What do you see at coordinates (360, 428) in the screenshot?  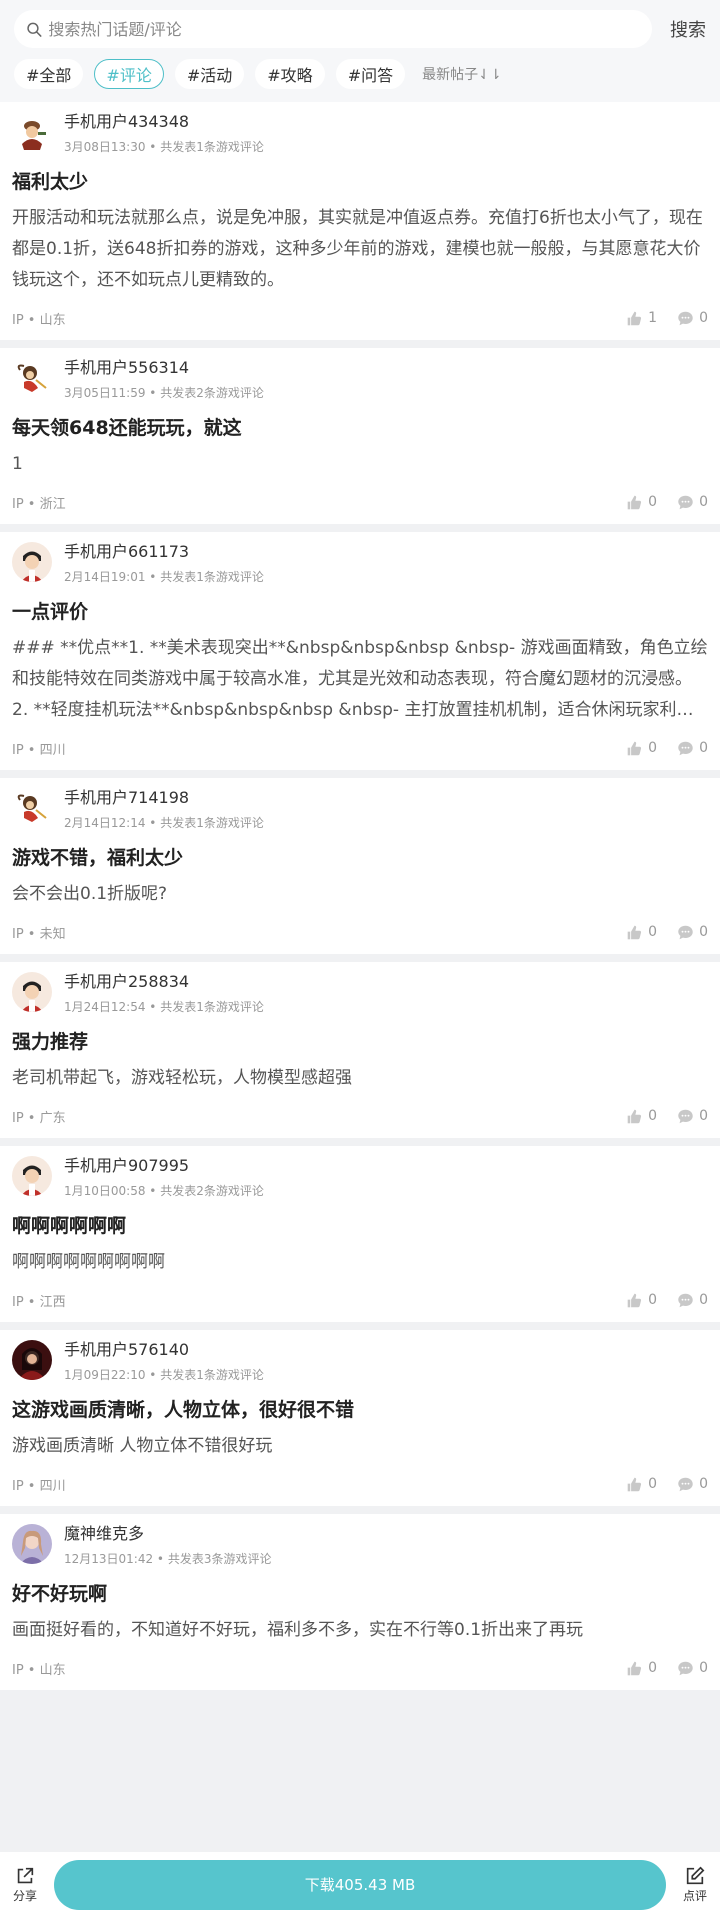 I see `post-title: 每天领648还能玩玩，就这` at bounding box center [360, 428].